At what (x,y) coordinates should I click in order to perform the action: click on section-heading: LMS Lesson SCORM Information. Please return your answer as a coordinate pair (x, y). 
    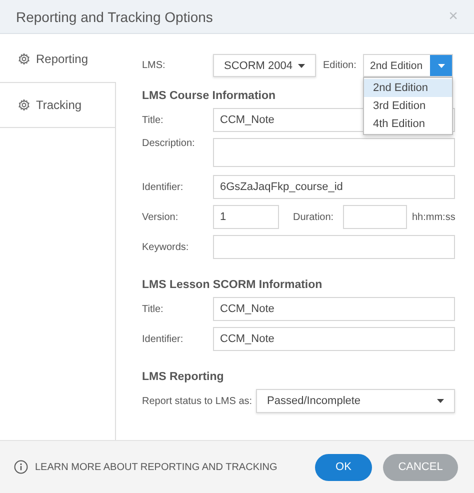
    Looking at the image, I should click on (232, 285).